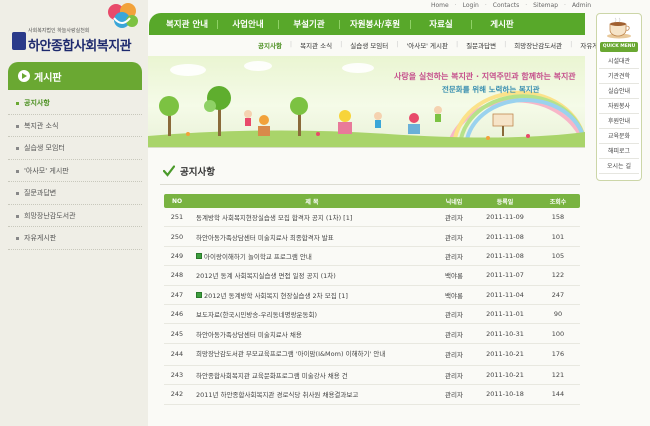 This screenshot has height=426, width=650. I want to click on quick-item-education: 교육문화, so click(619, 136).